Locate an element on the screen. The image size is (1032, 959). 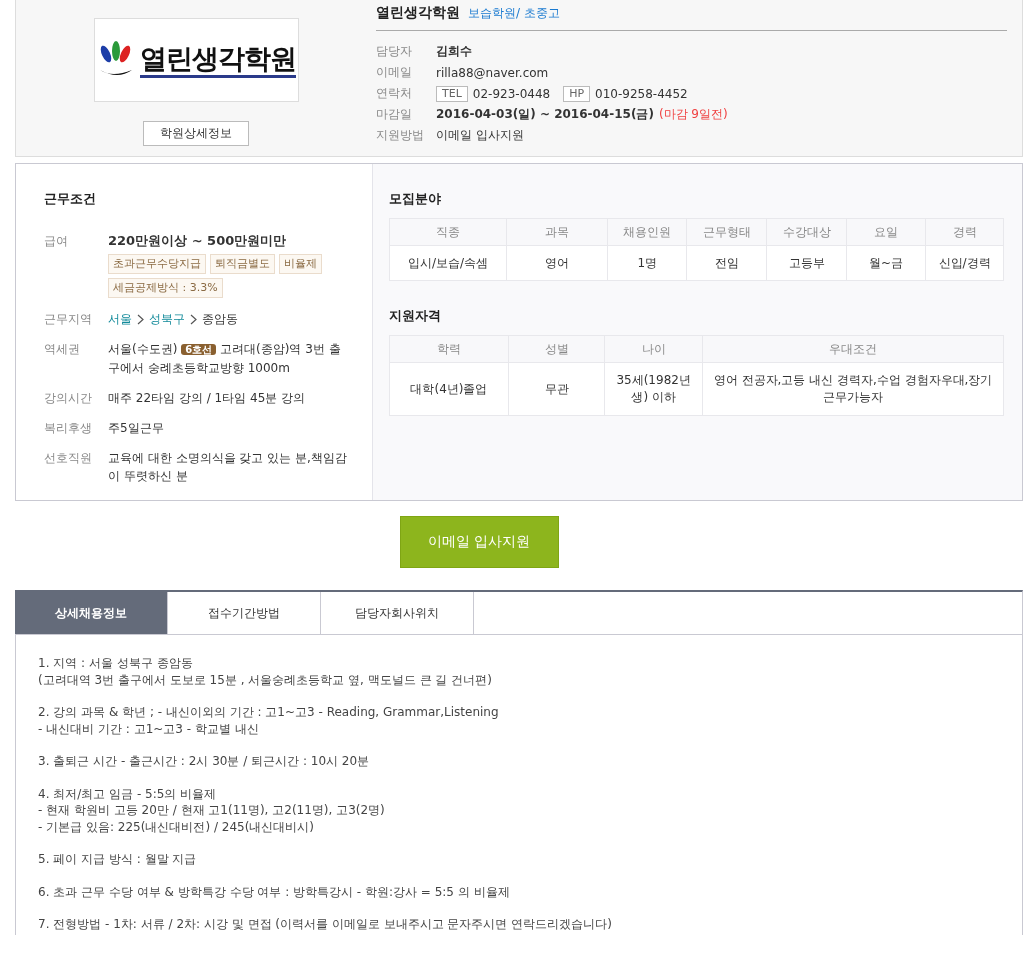
deadline-note: (마감 9일전) is located at coordinates (693, 114).